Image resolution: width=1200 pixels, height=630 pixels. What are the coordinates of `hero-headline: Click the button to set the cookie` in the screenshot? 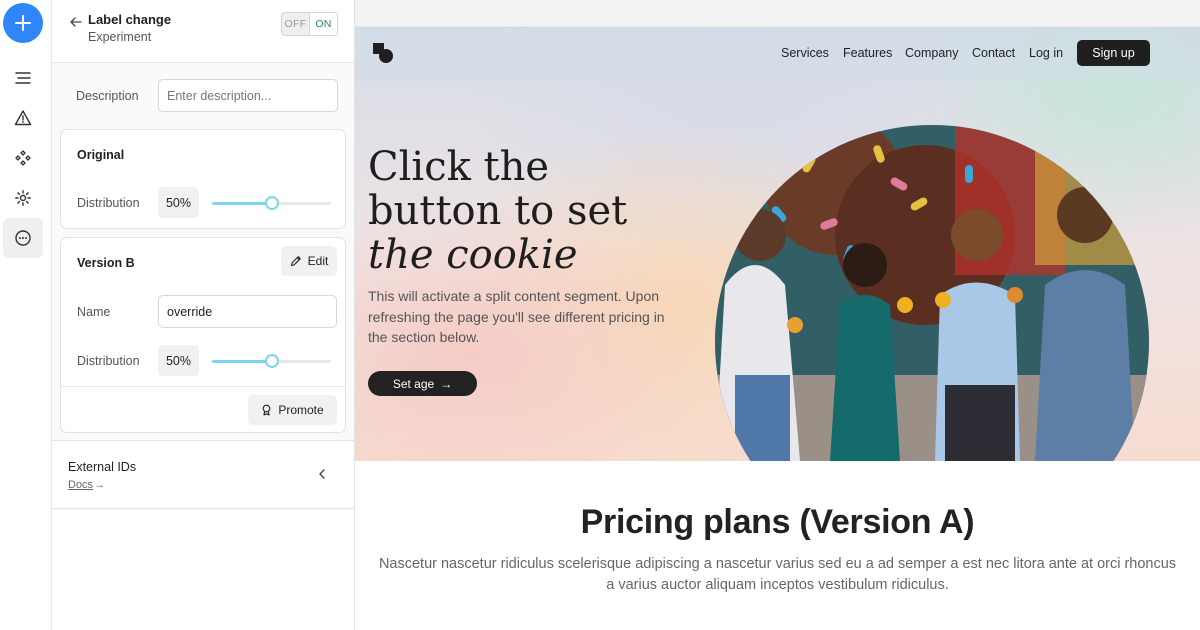 It's located at (528, 211).